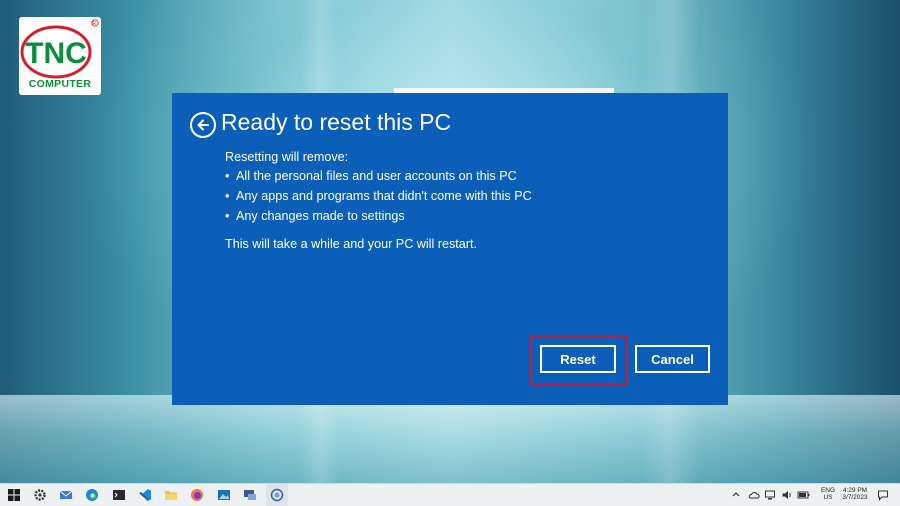 The width and height of the screenshot is (900, 506). What do you see at coordinates (94, 24) in the screenshot?
I see `svg-text: R` at bounding box center [94, 24].